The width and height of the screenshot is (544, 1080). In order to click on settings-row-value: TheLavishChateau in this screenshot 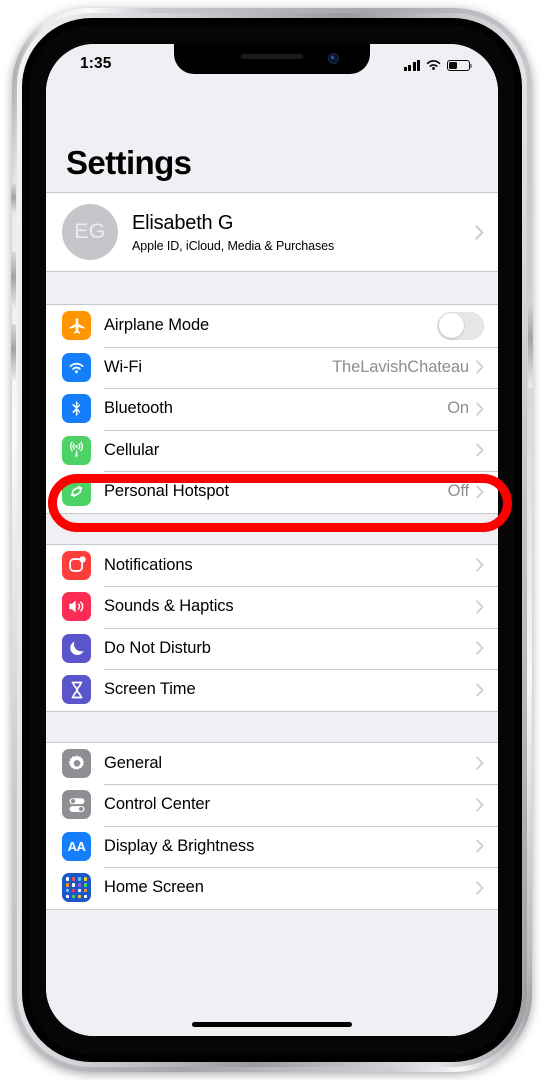, I will do `click(400, 366)`.